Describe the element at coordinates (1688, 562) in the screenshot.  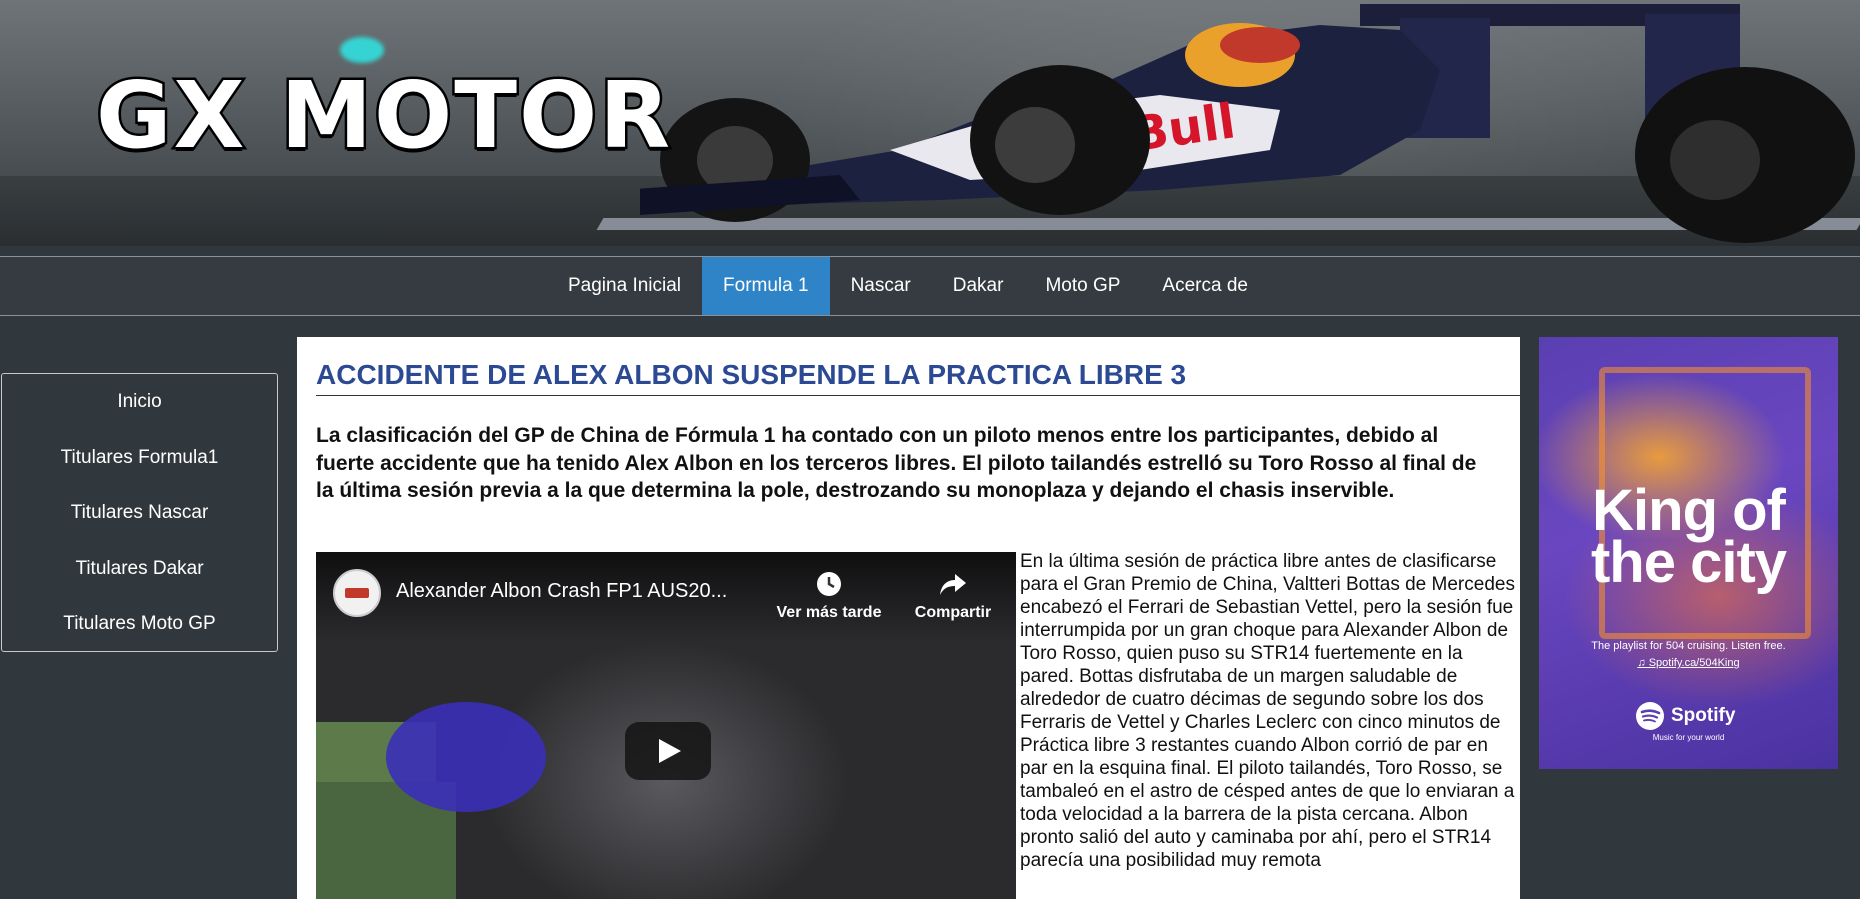
I see `ad-headline-line2: the city` at that location.